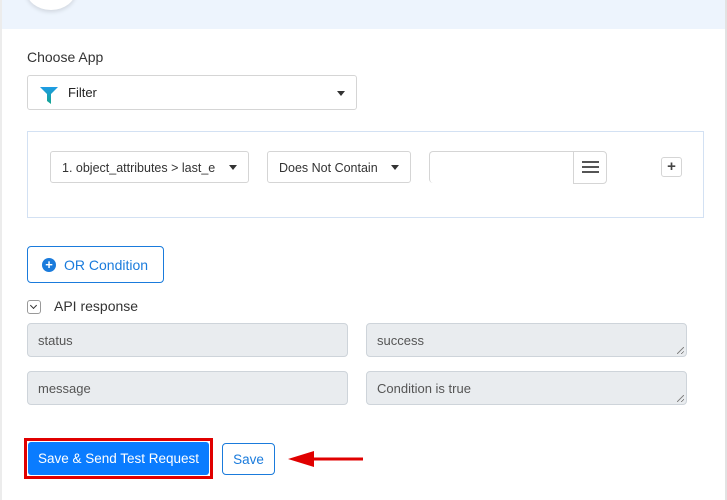 The width and height of the screenshot is (727, 500). I want to click on api-response-toggle, so click(34, 307).